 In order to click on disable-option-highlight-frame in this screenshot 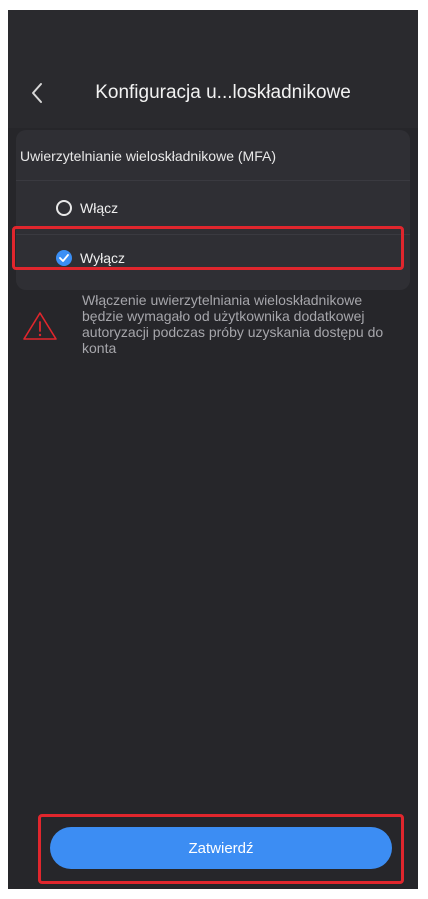, I will do `click(208, 248)`.